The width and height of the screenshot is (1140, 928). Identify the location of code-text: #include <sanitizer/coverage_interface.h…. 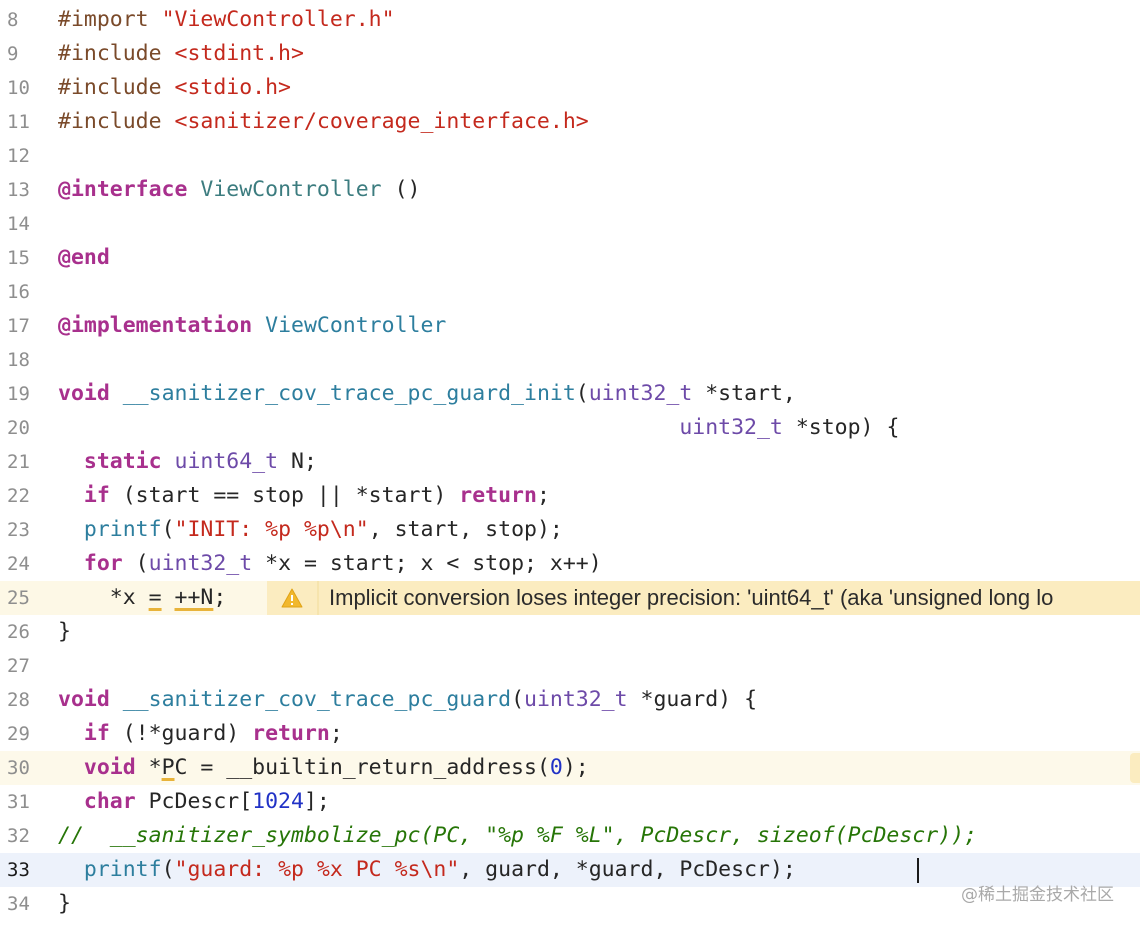
(323, 122).